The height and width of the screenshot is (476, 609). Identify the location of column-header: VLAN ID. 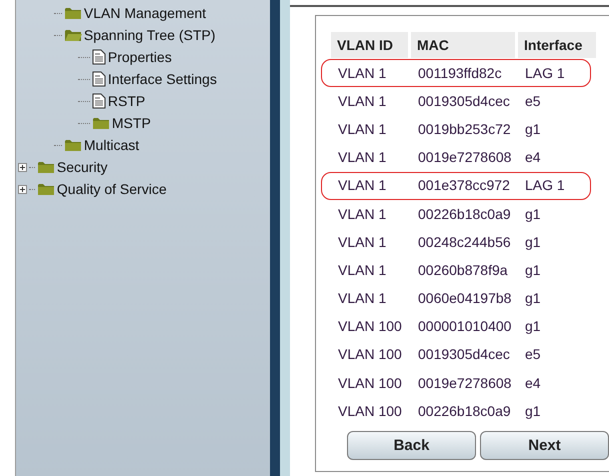
(369, 45).